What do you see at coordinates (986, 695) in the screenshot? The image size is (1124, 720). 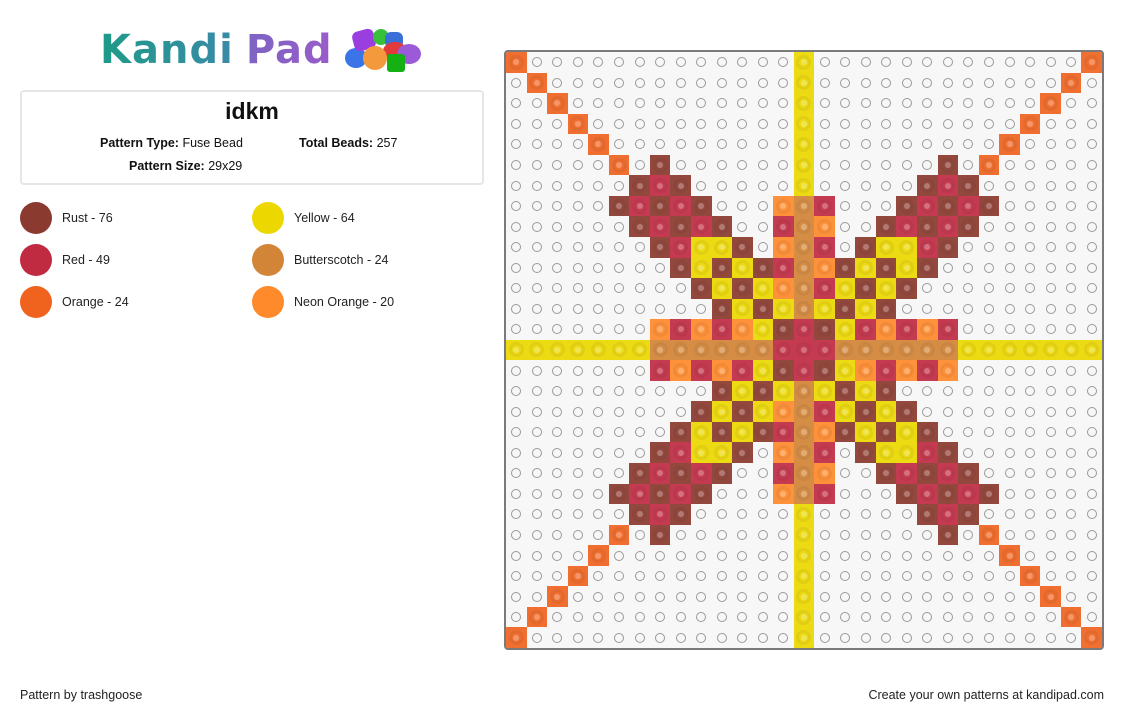 I see `kandipad-promo-link: Create your own patterns at kandipad.com` at bounding box center [986, 695].